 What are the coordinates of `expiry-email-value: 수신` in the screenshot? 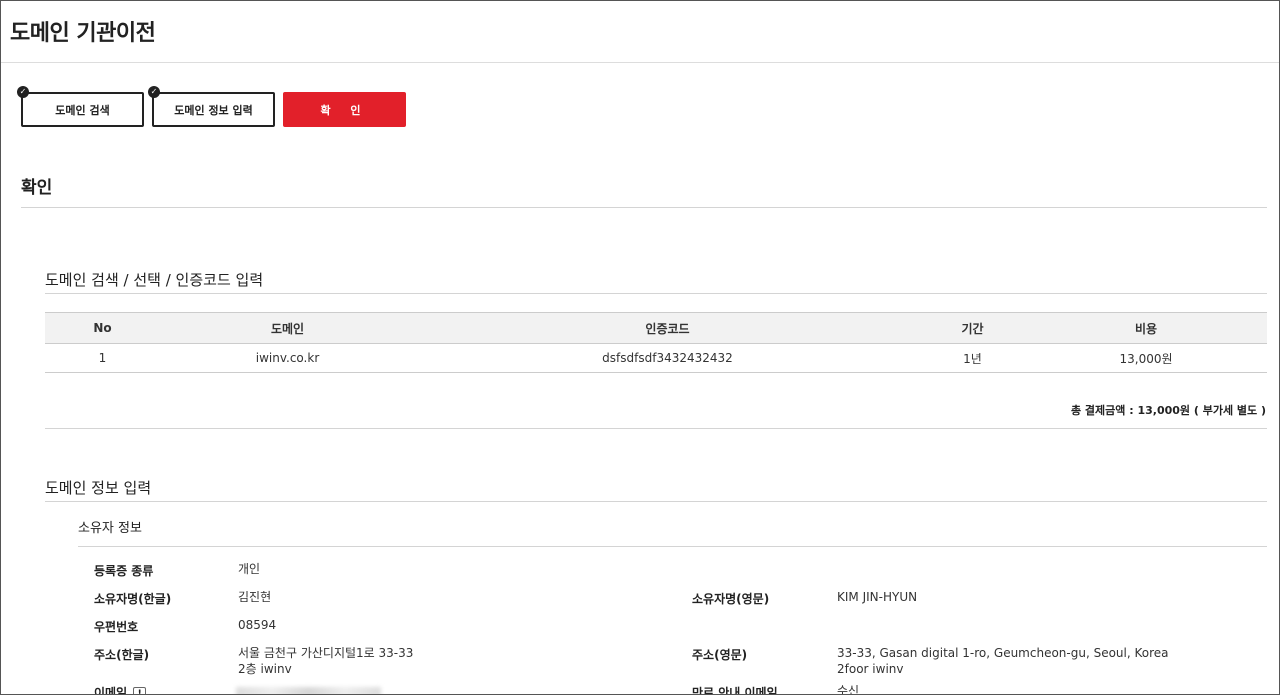 It's located at (848, 689).